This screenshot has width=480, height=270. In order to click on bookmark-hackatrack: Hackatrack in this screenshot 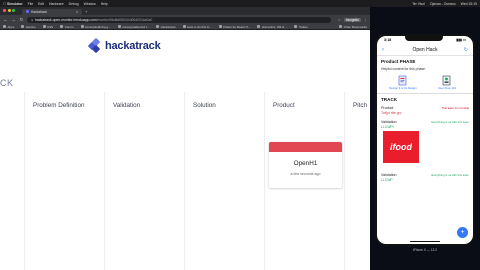, I will do `click(166, 27)`.